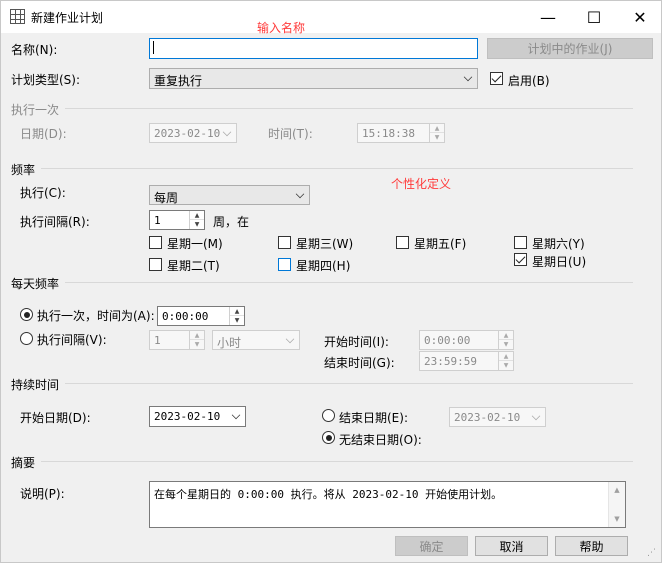 Image resolution: width=662 pixels, height=563 pixels. I want to click on friday-checkbox, so click(402, 242).